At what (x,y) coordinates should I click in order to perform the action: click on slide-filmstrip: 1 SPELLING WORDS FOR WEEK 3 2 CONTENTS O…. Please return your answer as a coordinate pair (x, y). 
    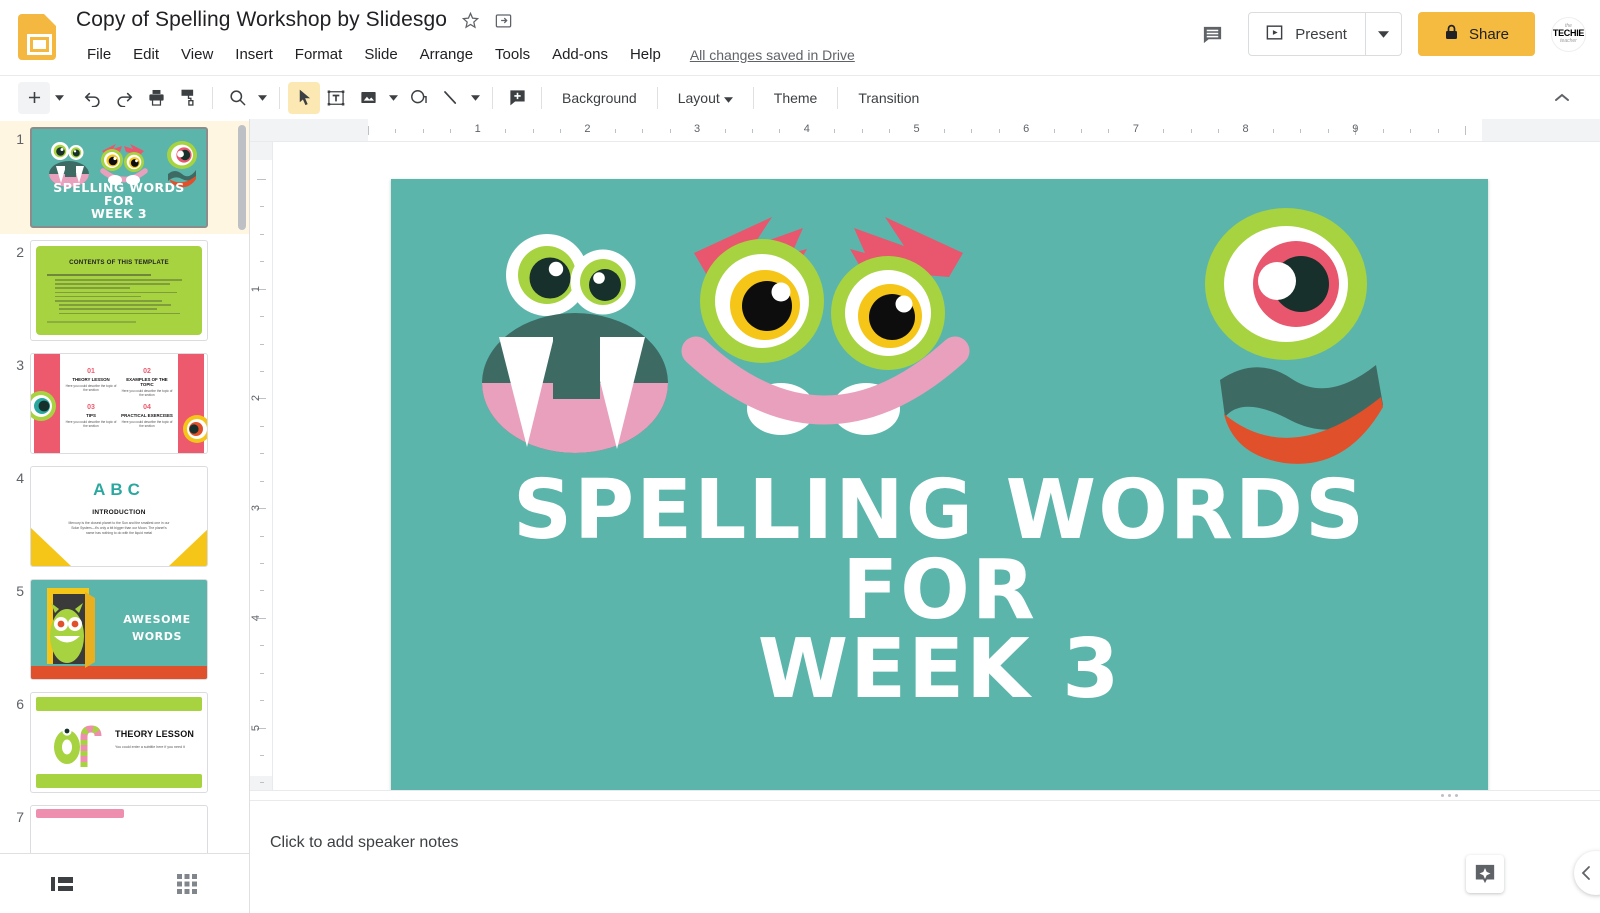
    Looking at the image, I should click on (125, 516).